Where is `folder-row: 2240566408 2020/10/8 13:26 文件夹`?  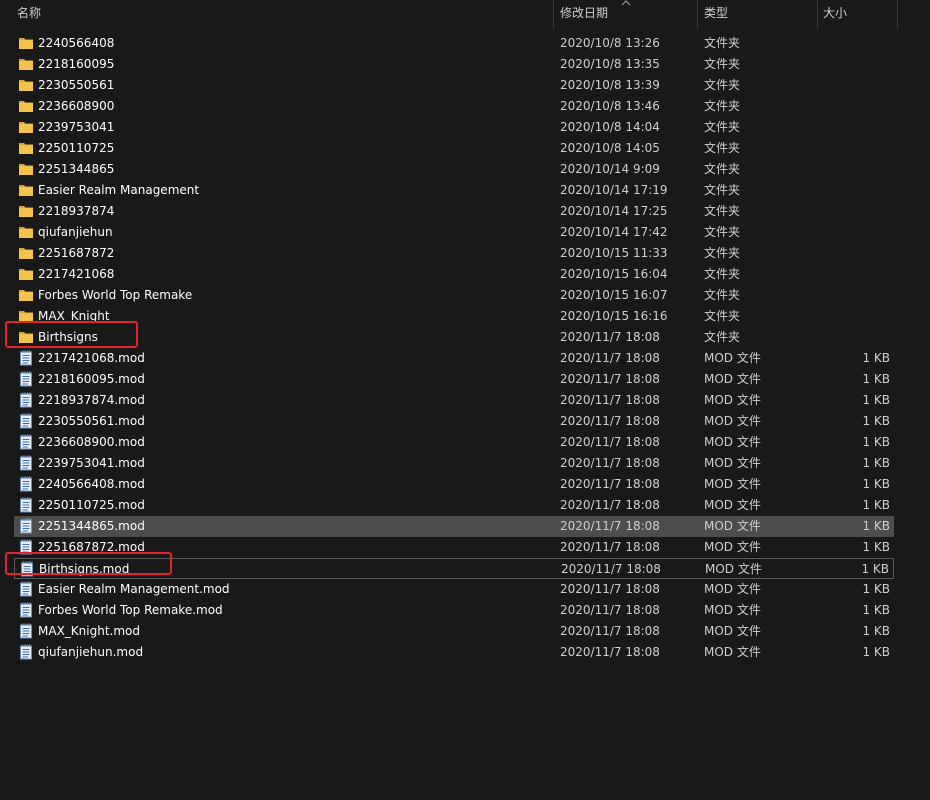 folder-row: 2240566408 2020/10/8 13:26 文件夹 is located at coordinates (454, 43).